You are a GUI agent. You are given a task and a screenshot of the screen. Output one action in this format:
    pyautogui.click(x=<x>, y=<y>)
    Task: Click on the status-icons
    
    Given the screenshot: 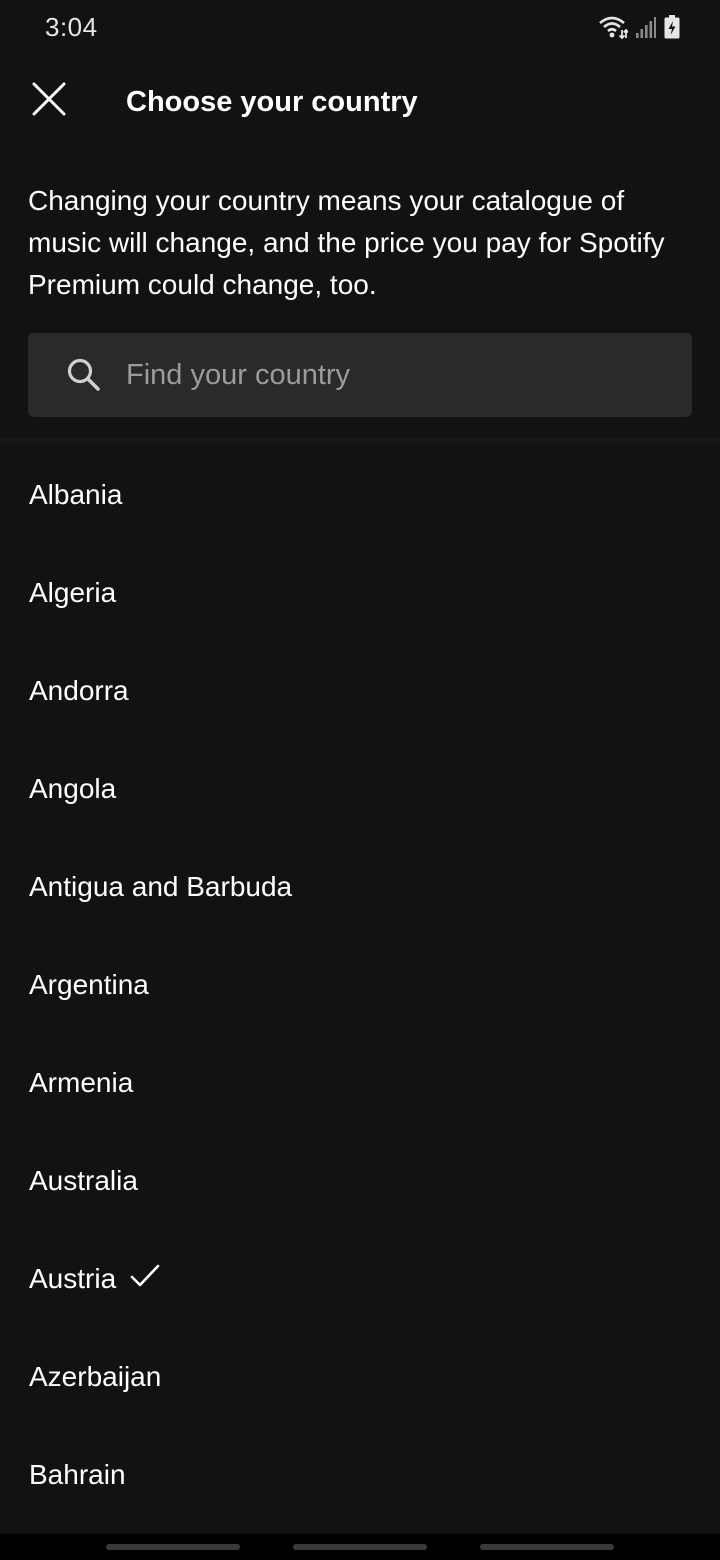 What is the action you would take?
    pyautogui.click(x=639, y=27)
    